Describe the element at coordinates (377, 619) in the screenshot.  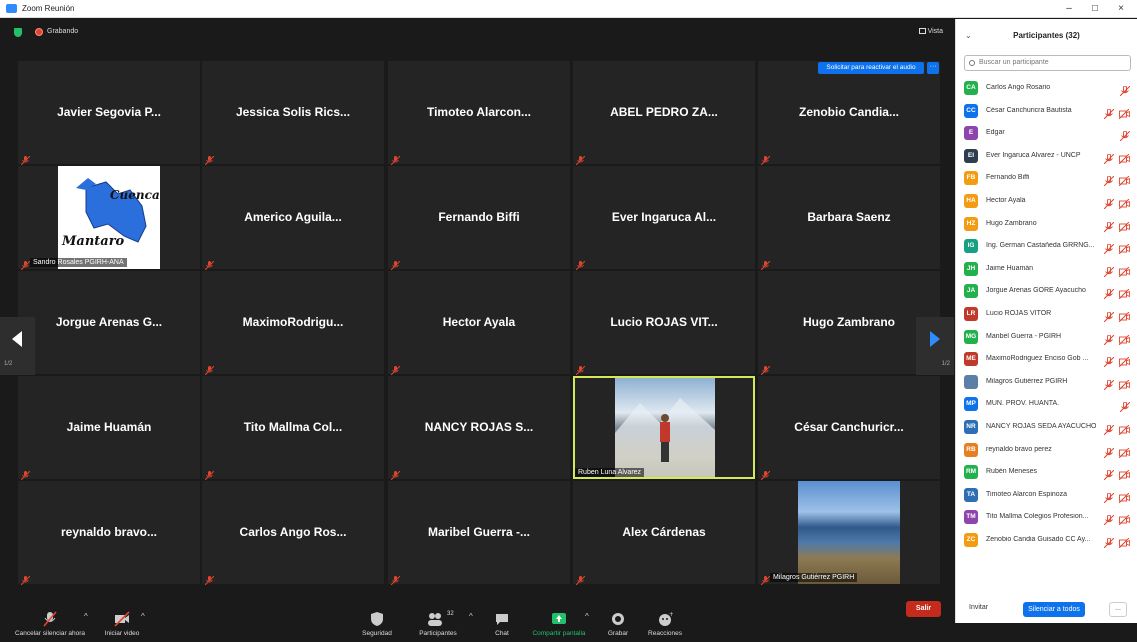
I see `shield-icon` at that location.